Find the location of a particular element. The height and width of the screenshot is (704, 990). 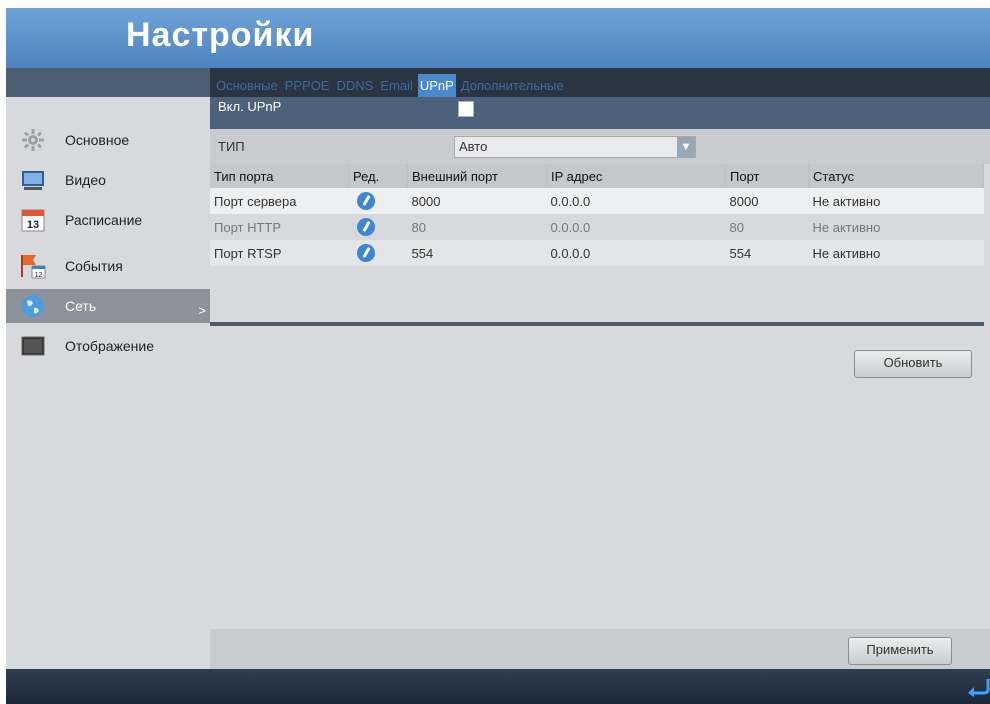

type-select-value: Авто is located at coordinates (473, 146).